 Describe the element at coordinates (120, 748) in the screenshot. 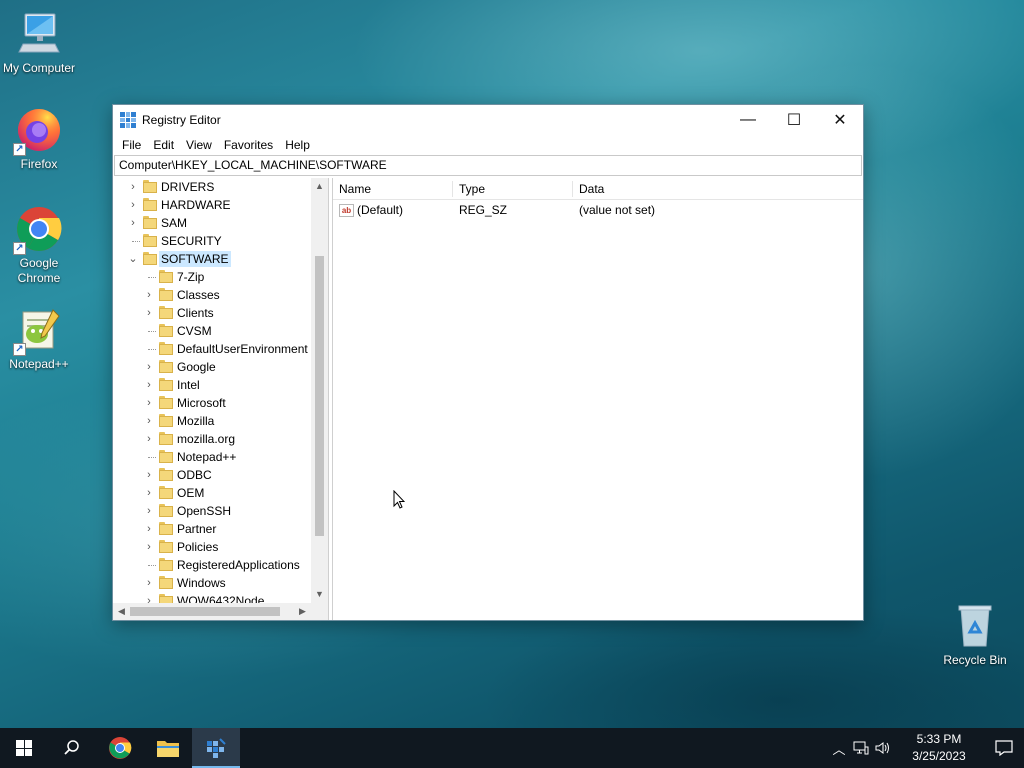

I see `taskbar-chrome-button` at that location.